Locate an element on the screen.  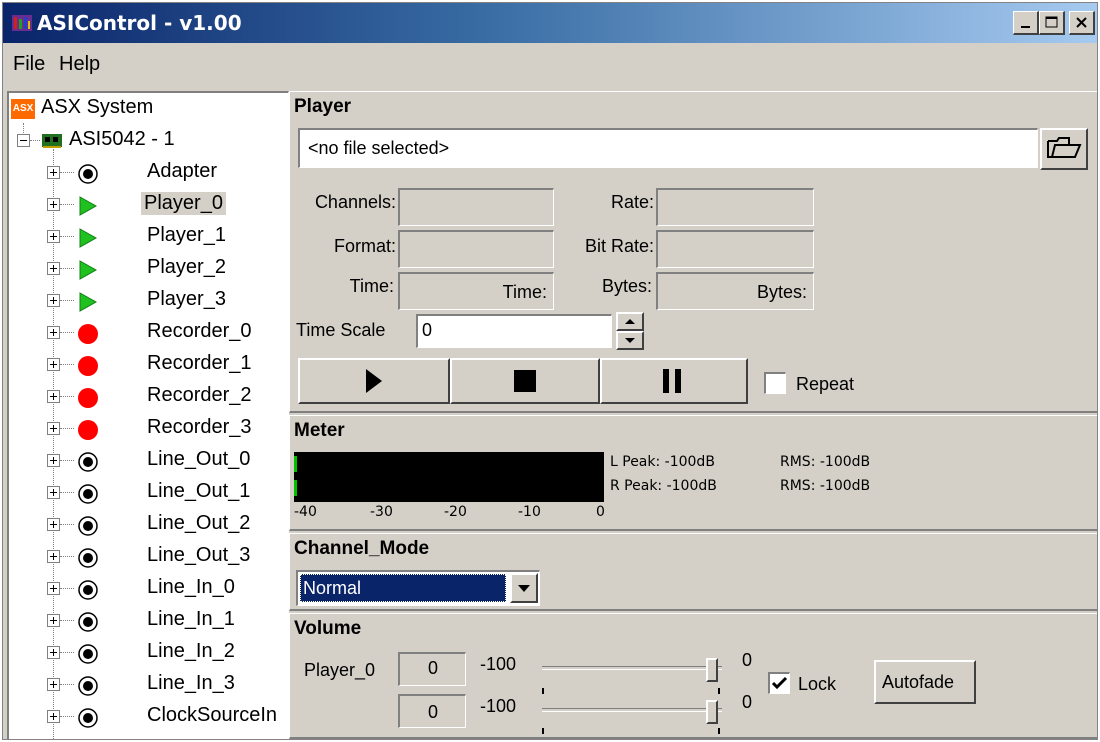
channel-mode-panel: Channel_Mode Normal is located at coordinates (693, 572).